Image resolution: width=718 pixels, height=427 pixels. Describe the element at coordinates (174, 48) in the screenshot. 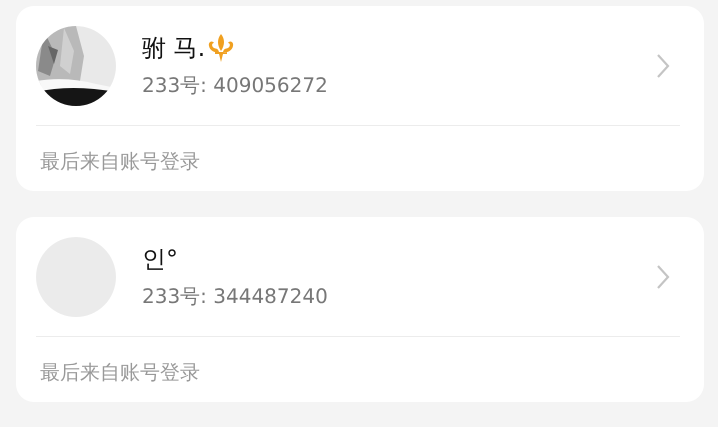

I see `account-name: 驸 马.` at that location.